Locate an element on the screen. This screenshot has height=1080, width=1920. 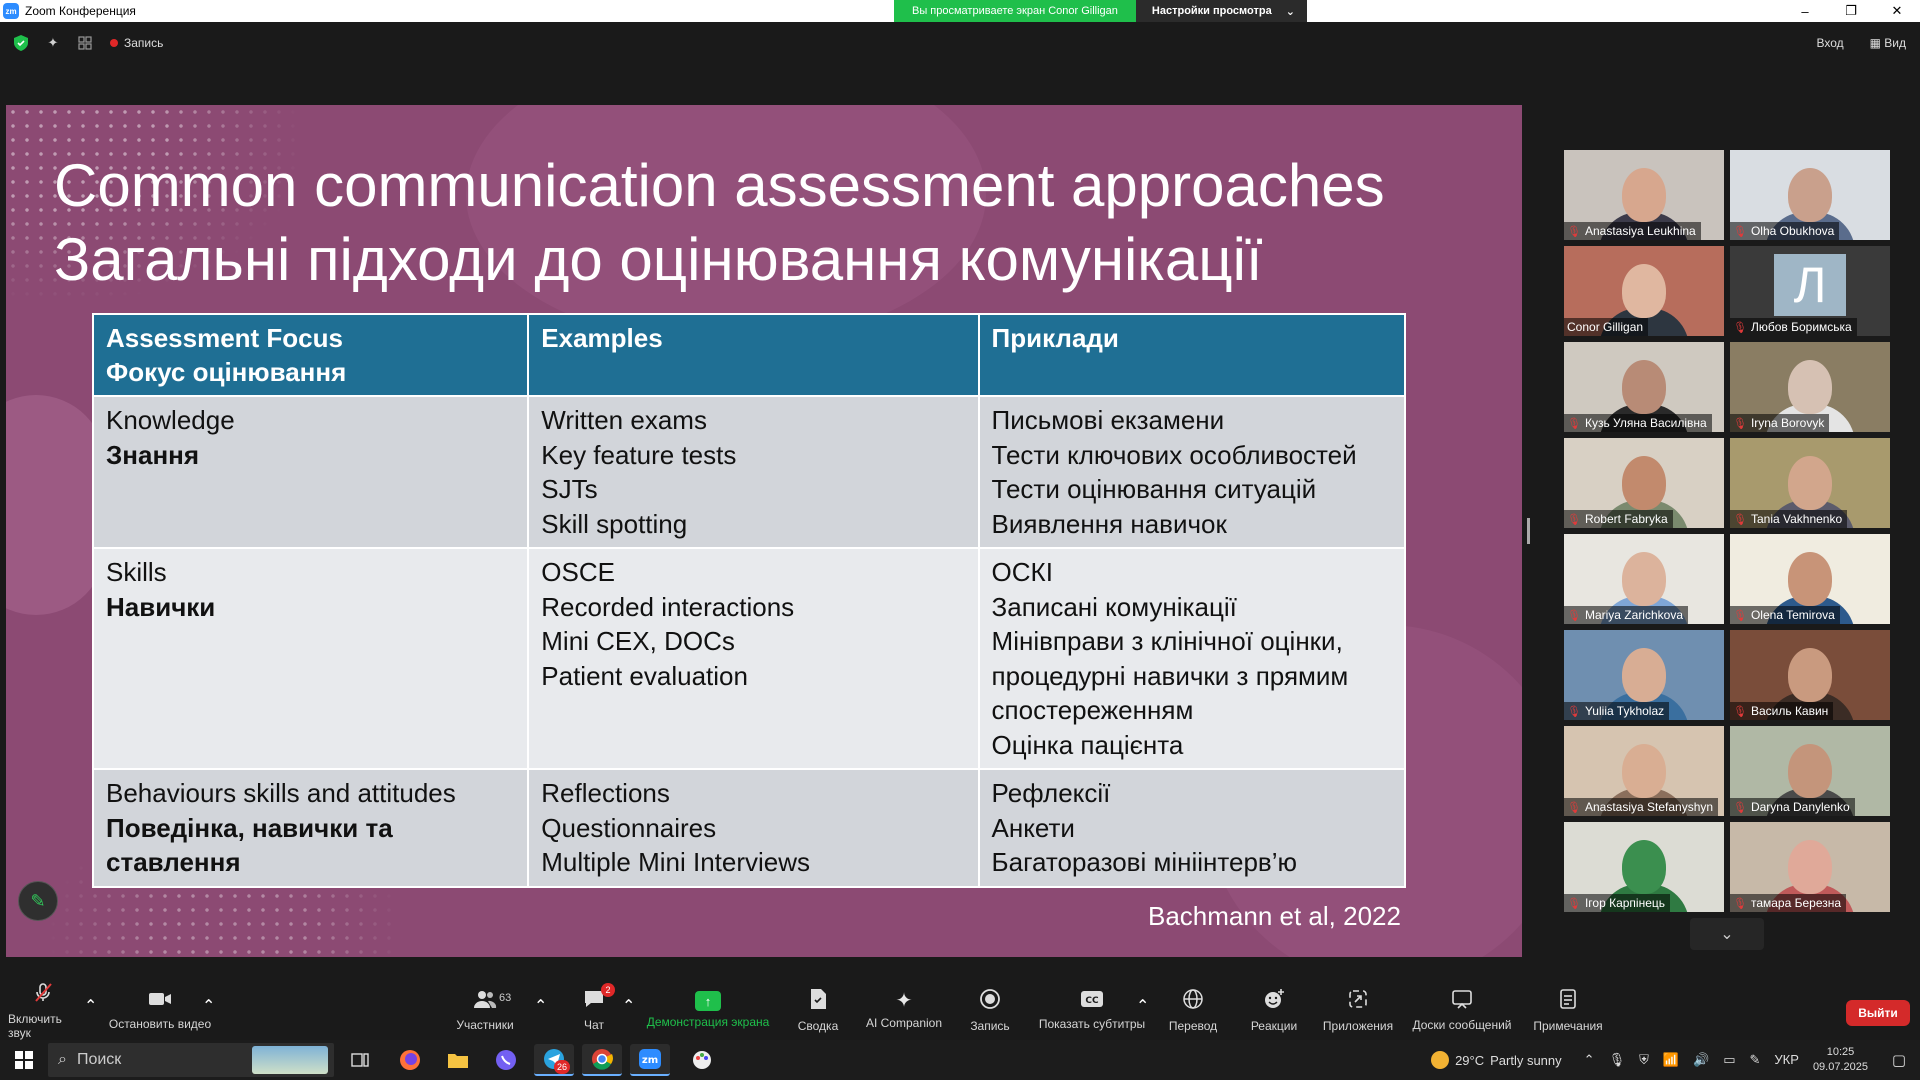
sign-in-button: Вход is located at coordinates (1829, 43).